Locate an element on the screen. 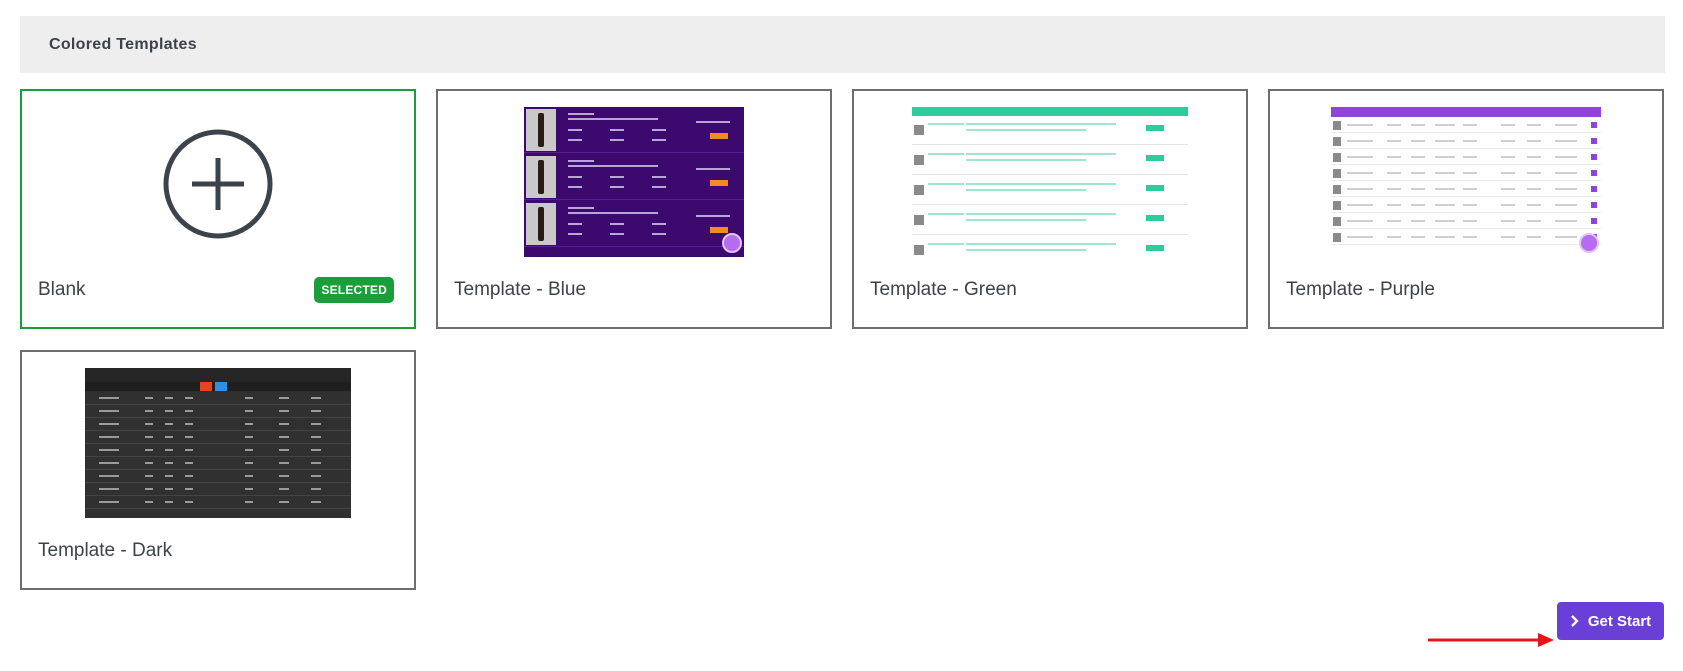 Image resolution: width=1683 pixels, height=671 pixels. template-card-blank: Blank SELECTED is located at coordinates (218, 209).